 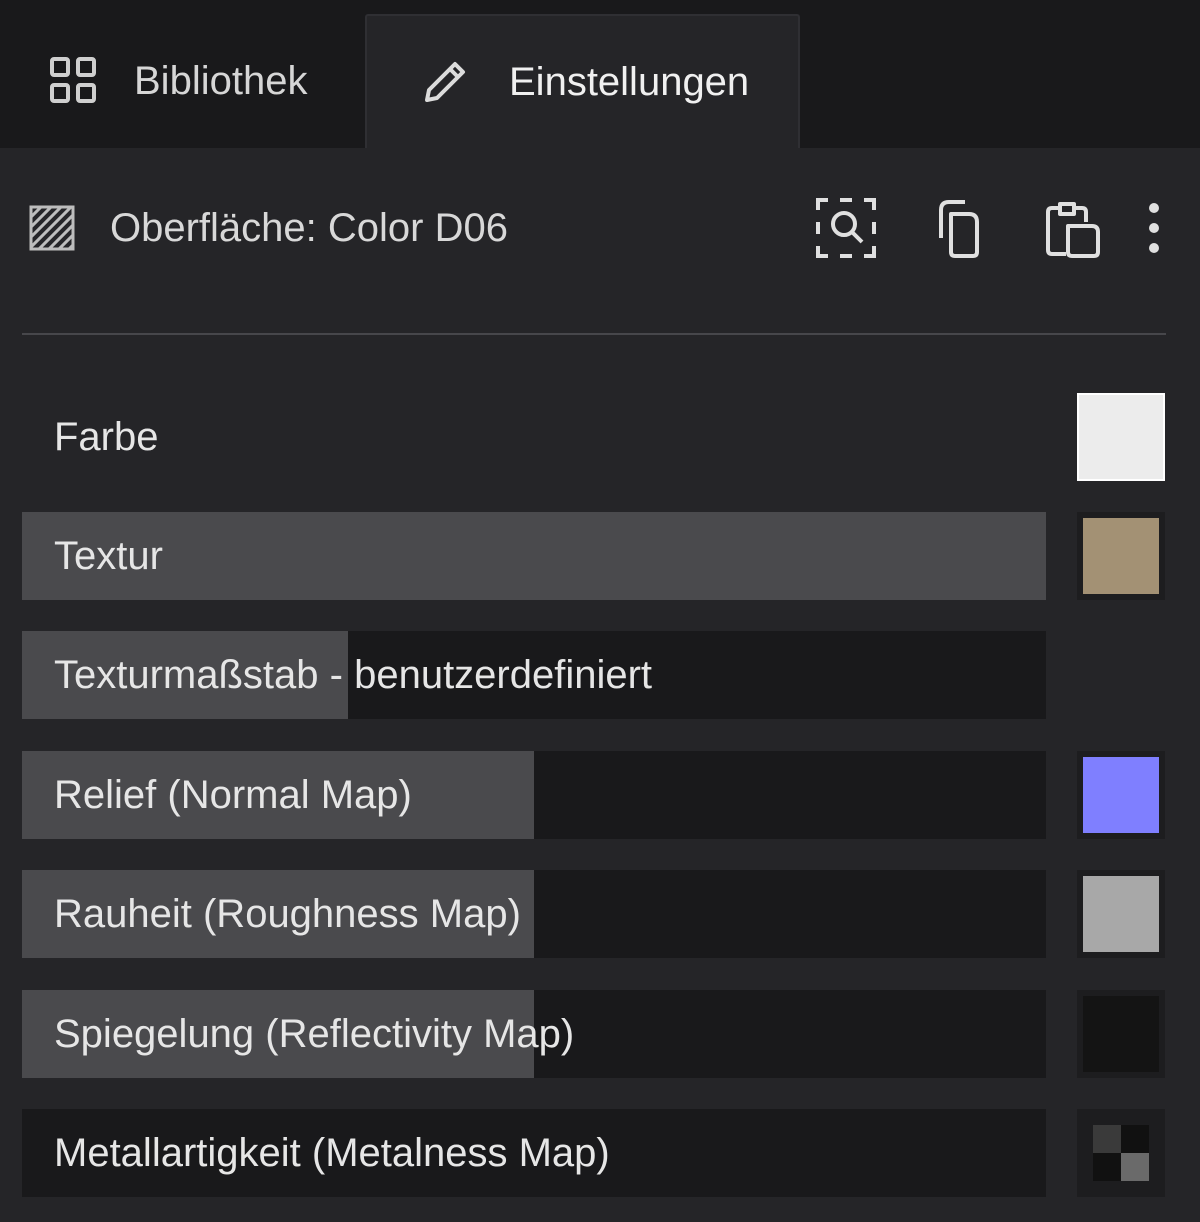 I want to click on metalness-thumbnail, so click(x=1121, y=1153).